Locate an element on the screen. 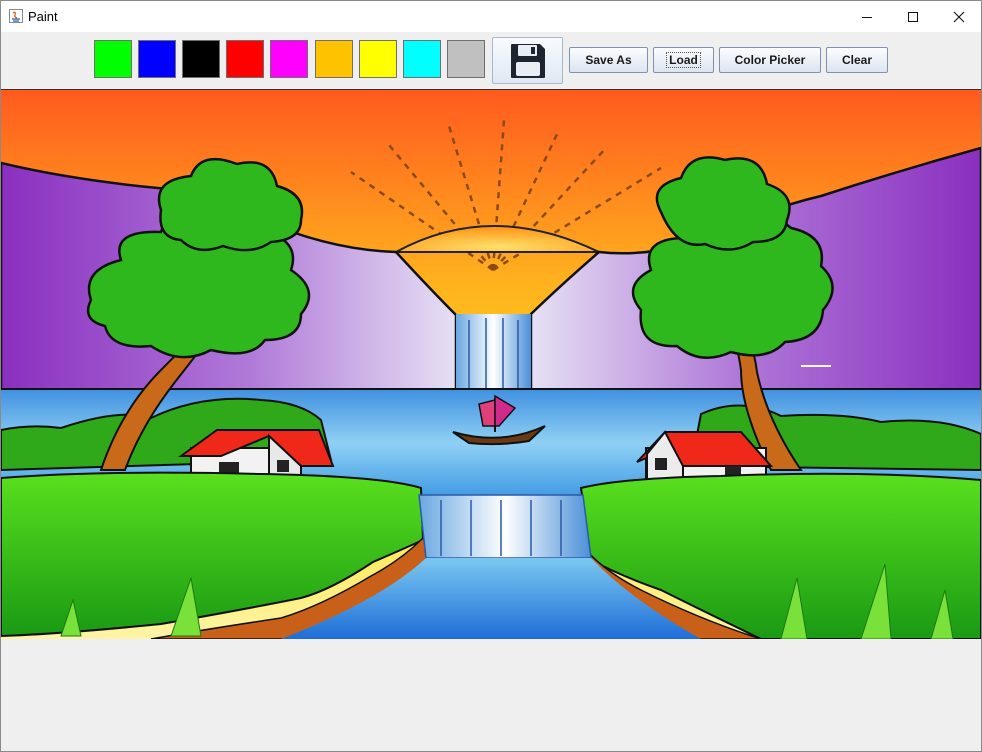 Image resolution: width=982 pixels, height=752 pixels. minimize-button is located at coordinates (867, 16).